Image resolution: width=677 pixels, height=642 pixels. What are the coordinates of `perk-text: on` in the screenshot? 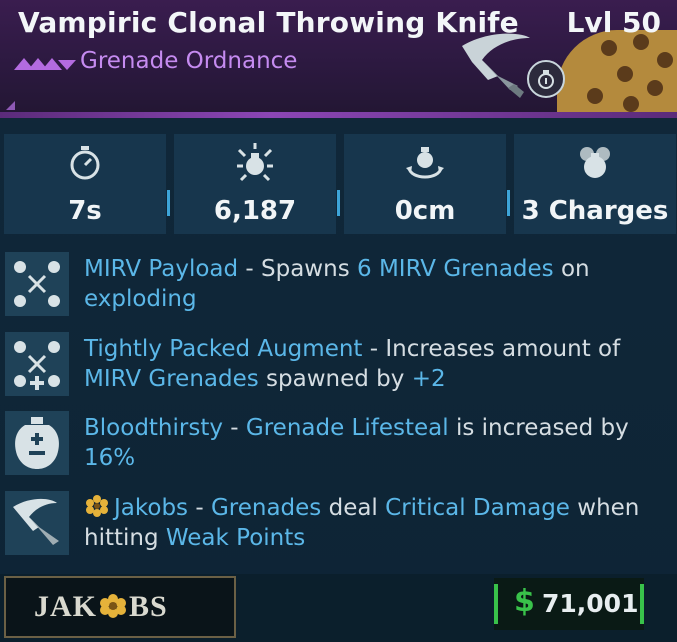 It's located at (571, 269).